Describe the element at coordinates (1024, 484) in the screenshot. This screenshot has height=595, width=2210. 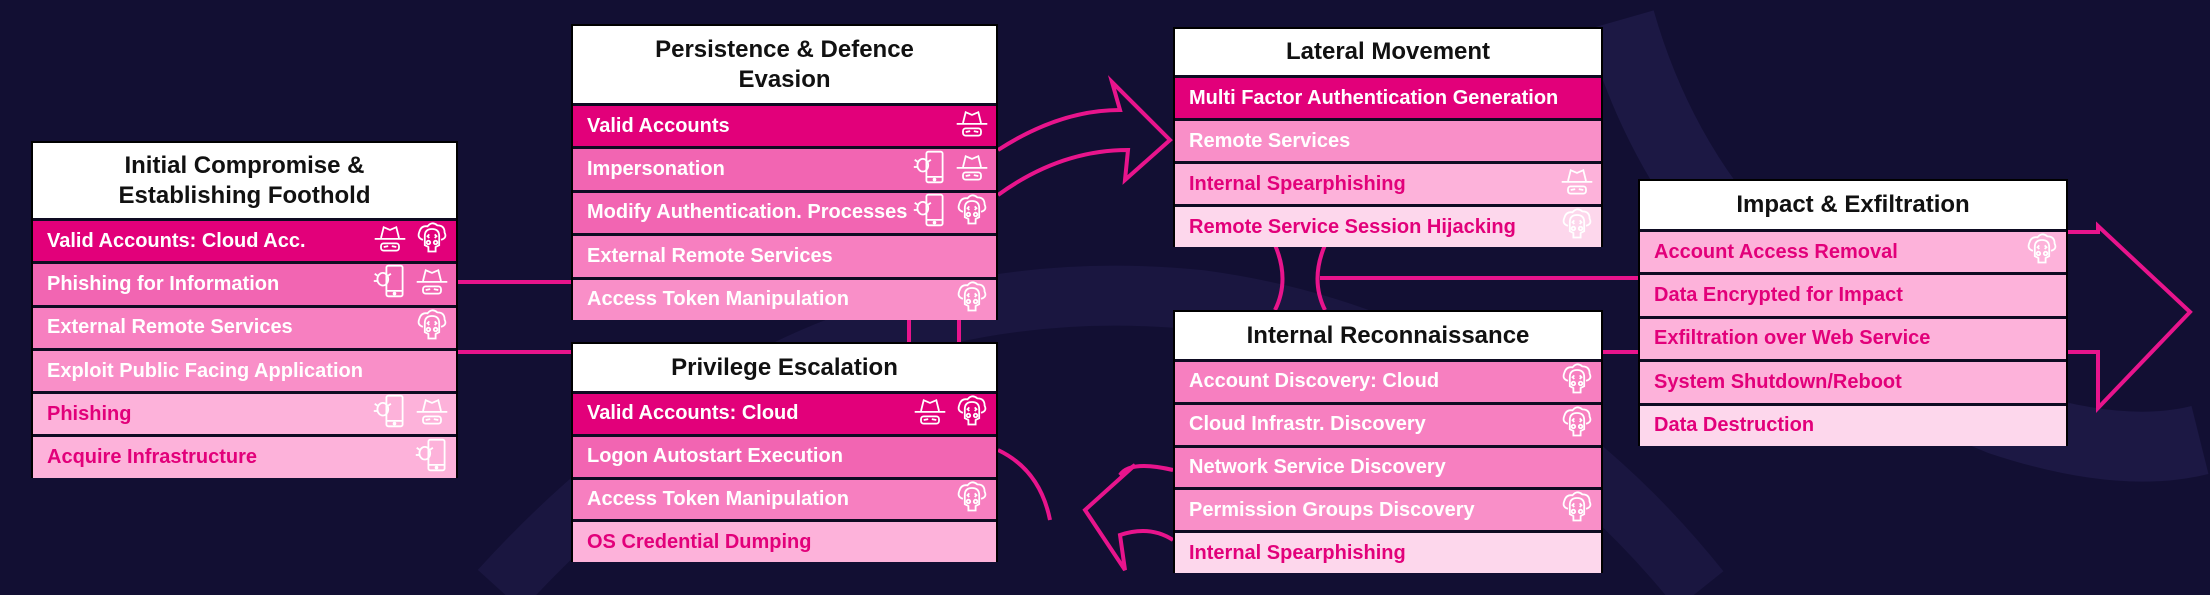
I see `curve-privilege` at that location.